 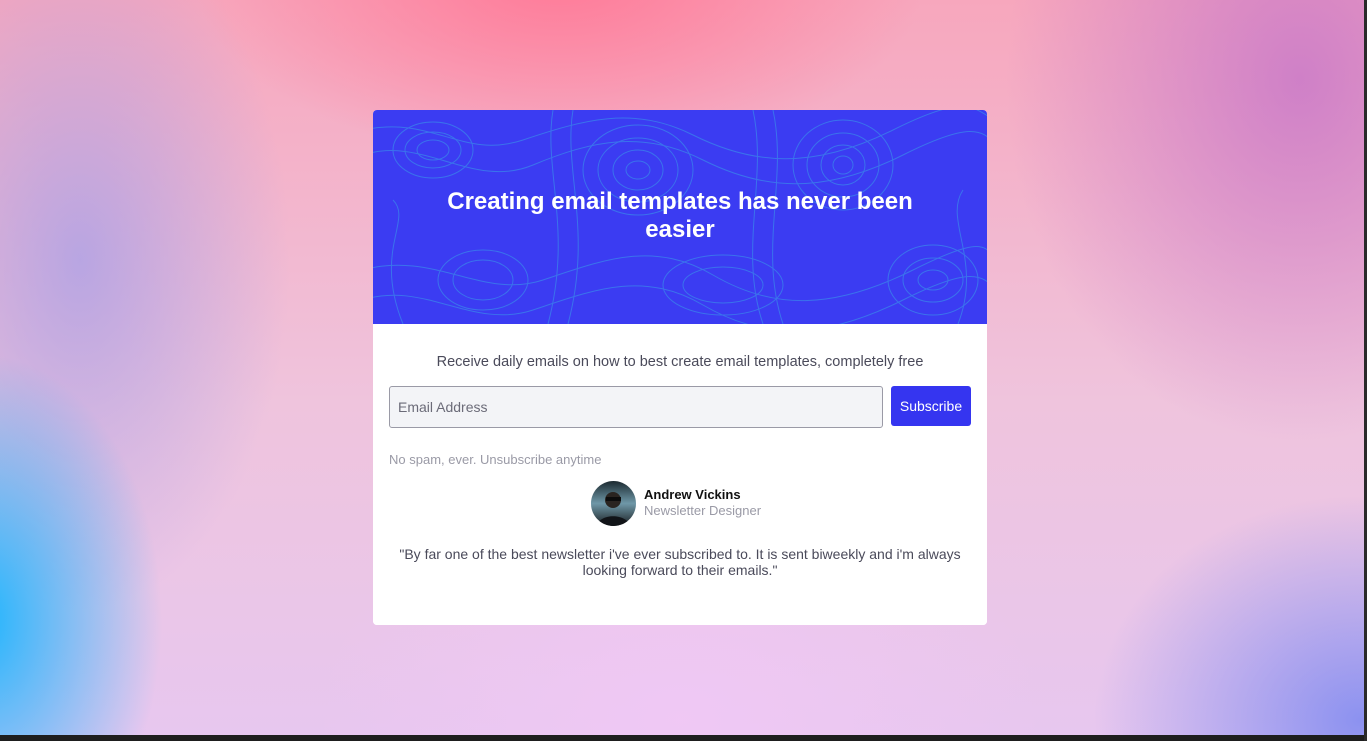 I want to click on avatar, so click(x=613, y=503).